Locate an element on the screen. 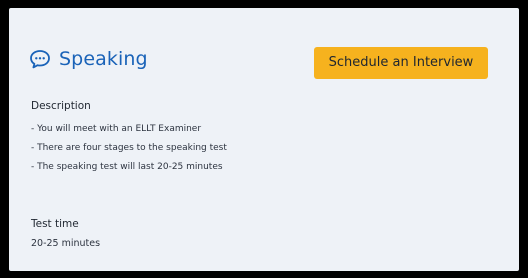  description-label: Description is located at coordinates (61, 106).